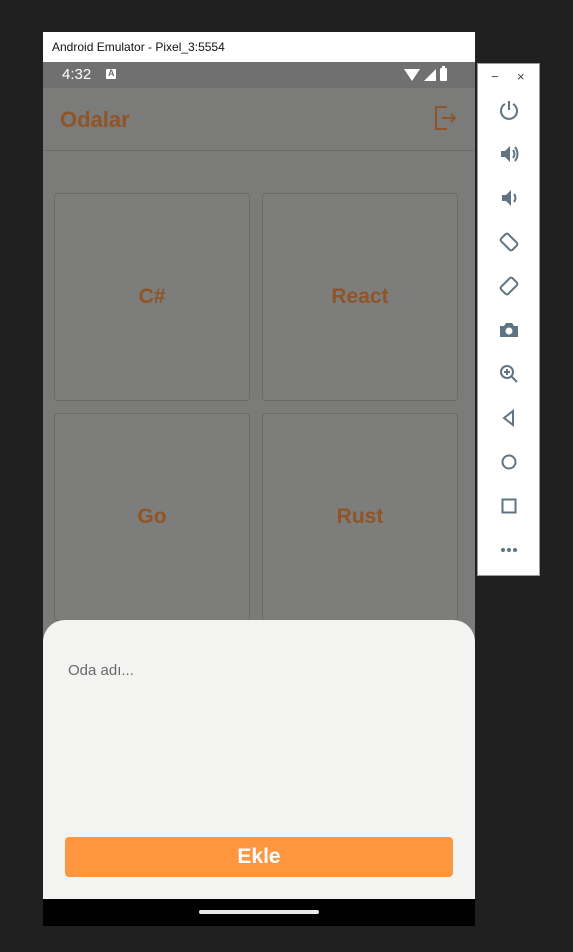 The image size is (573, 952). What do you see at coordinates (445, 118) in the screenshot?
I see `logout-icon` at bounding box center [445, 118].